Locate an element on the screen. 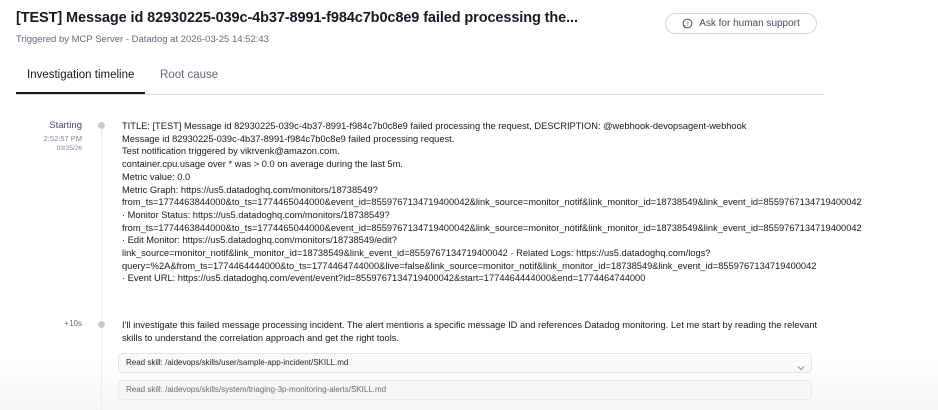  chevron-down-icon is located at coordinates (801, 369).